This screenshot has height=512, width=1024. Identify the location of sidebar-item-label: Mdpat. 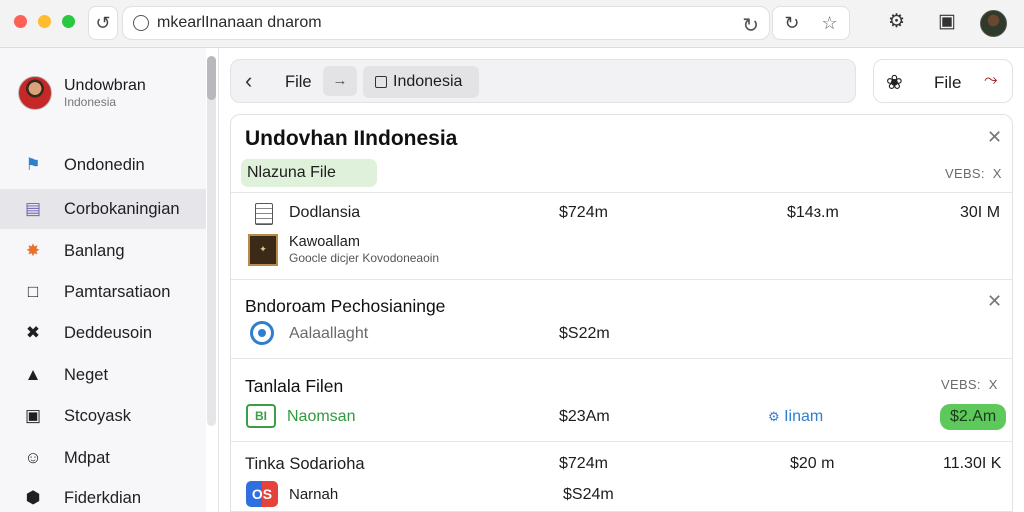
(87, 457).